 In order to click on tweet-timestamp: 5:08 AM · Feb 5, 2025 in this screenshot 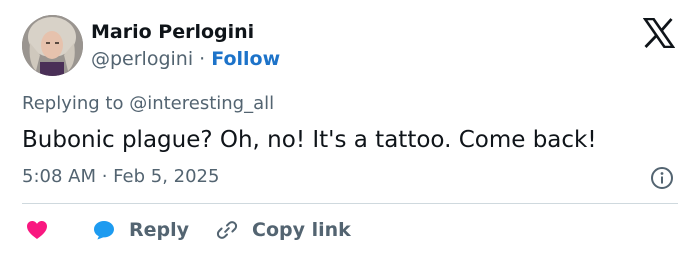, I will do `click(120, 177)`.